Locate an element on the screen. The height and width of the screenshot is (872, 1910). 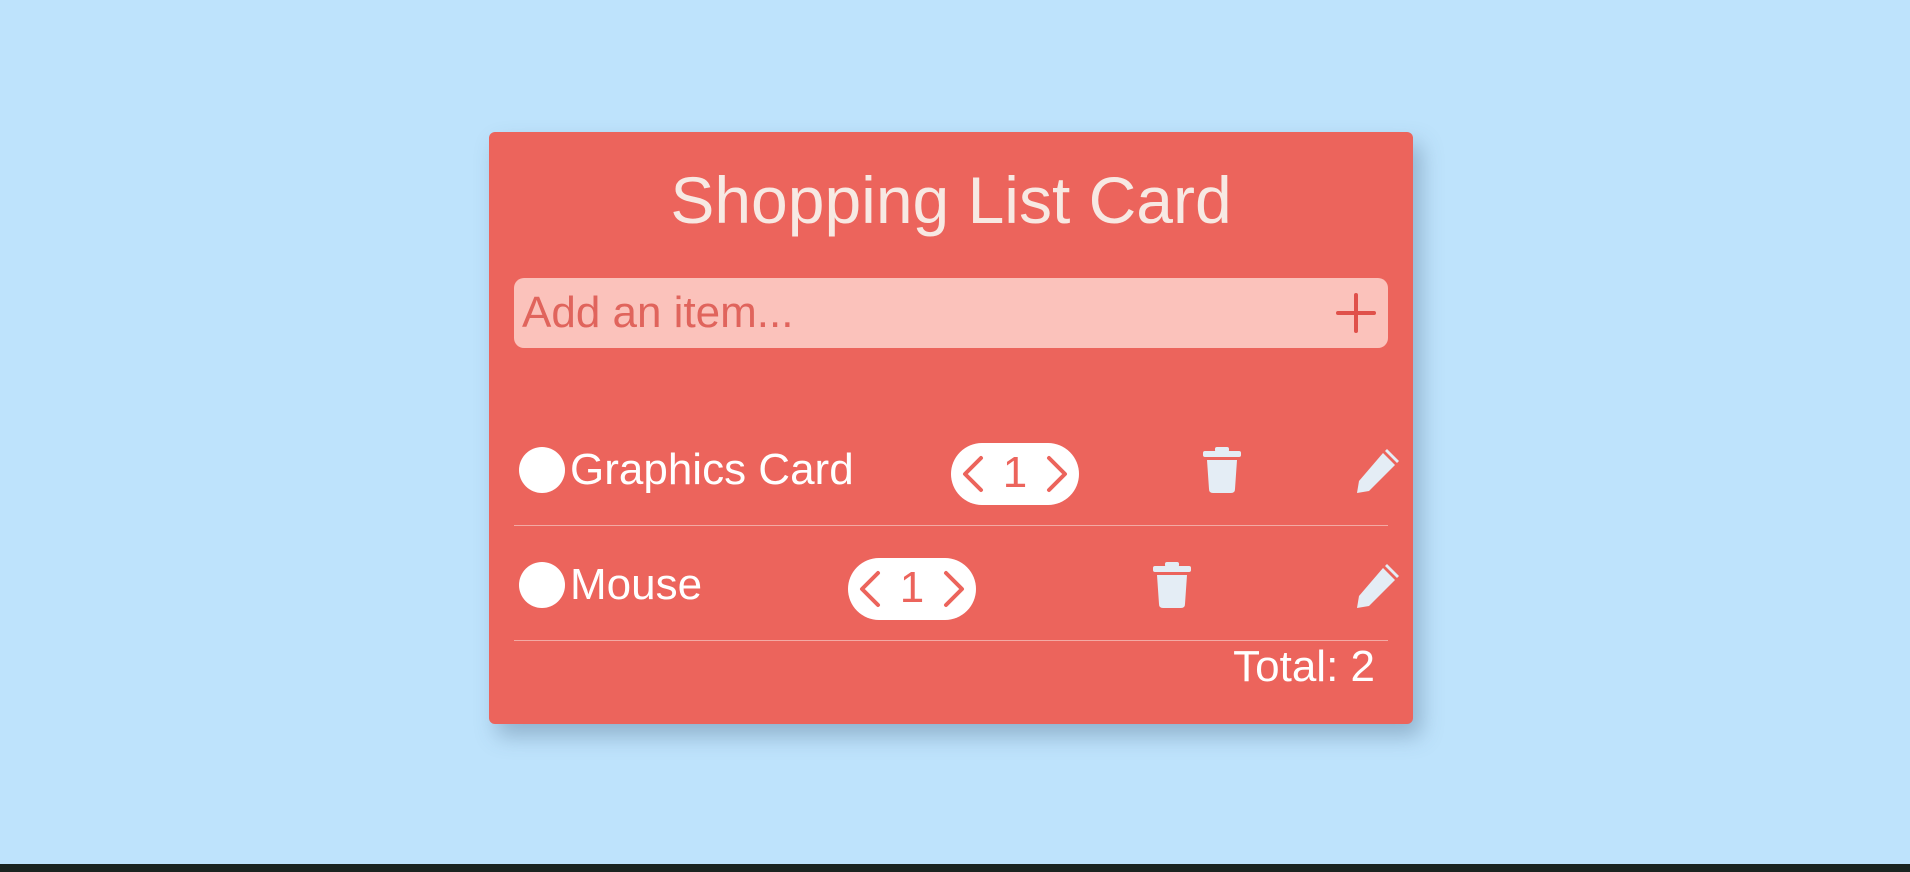
add-item-button is located at coordinates (1356, 313).